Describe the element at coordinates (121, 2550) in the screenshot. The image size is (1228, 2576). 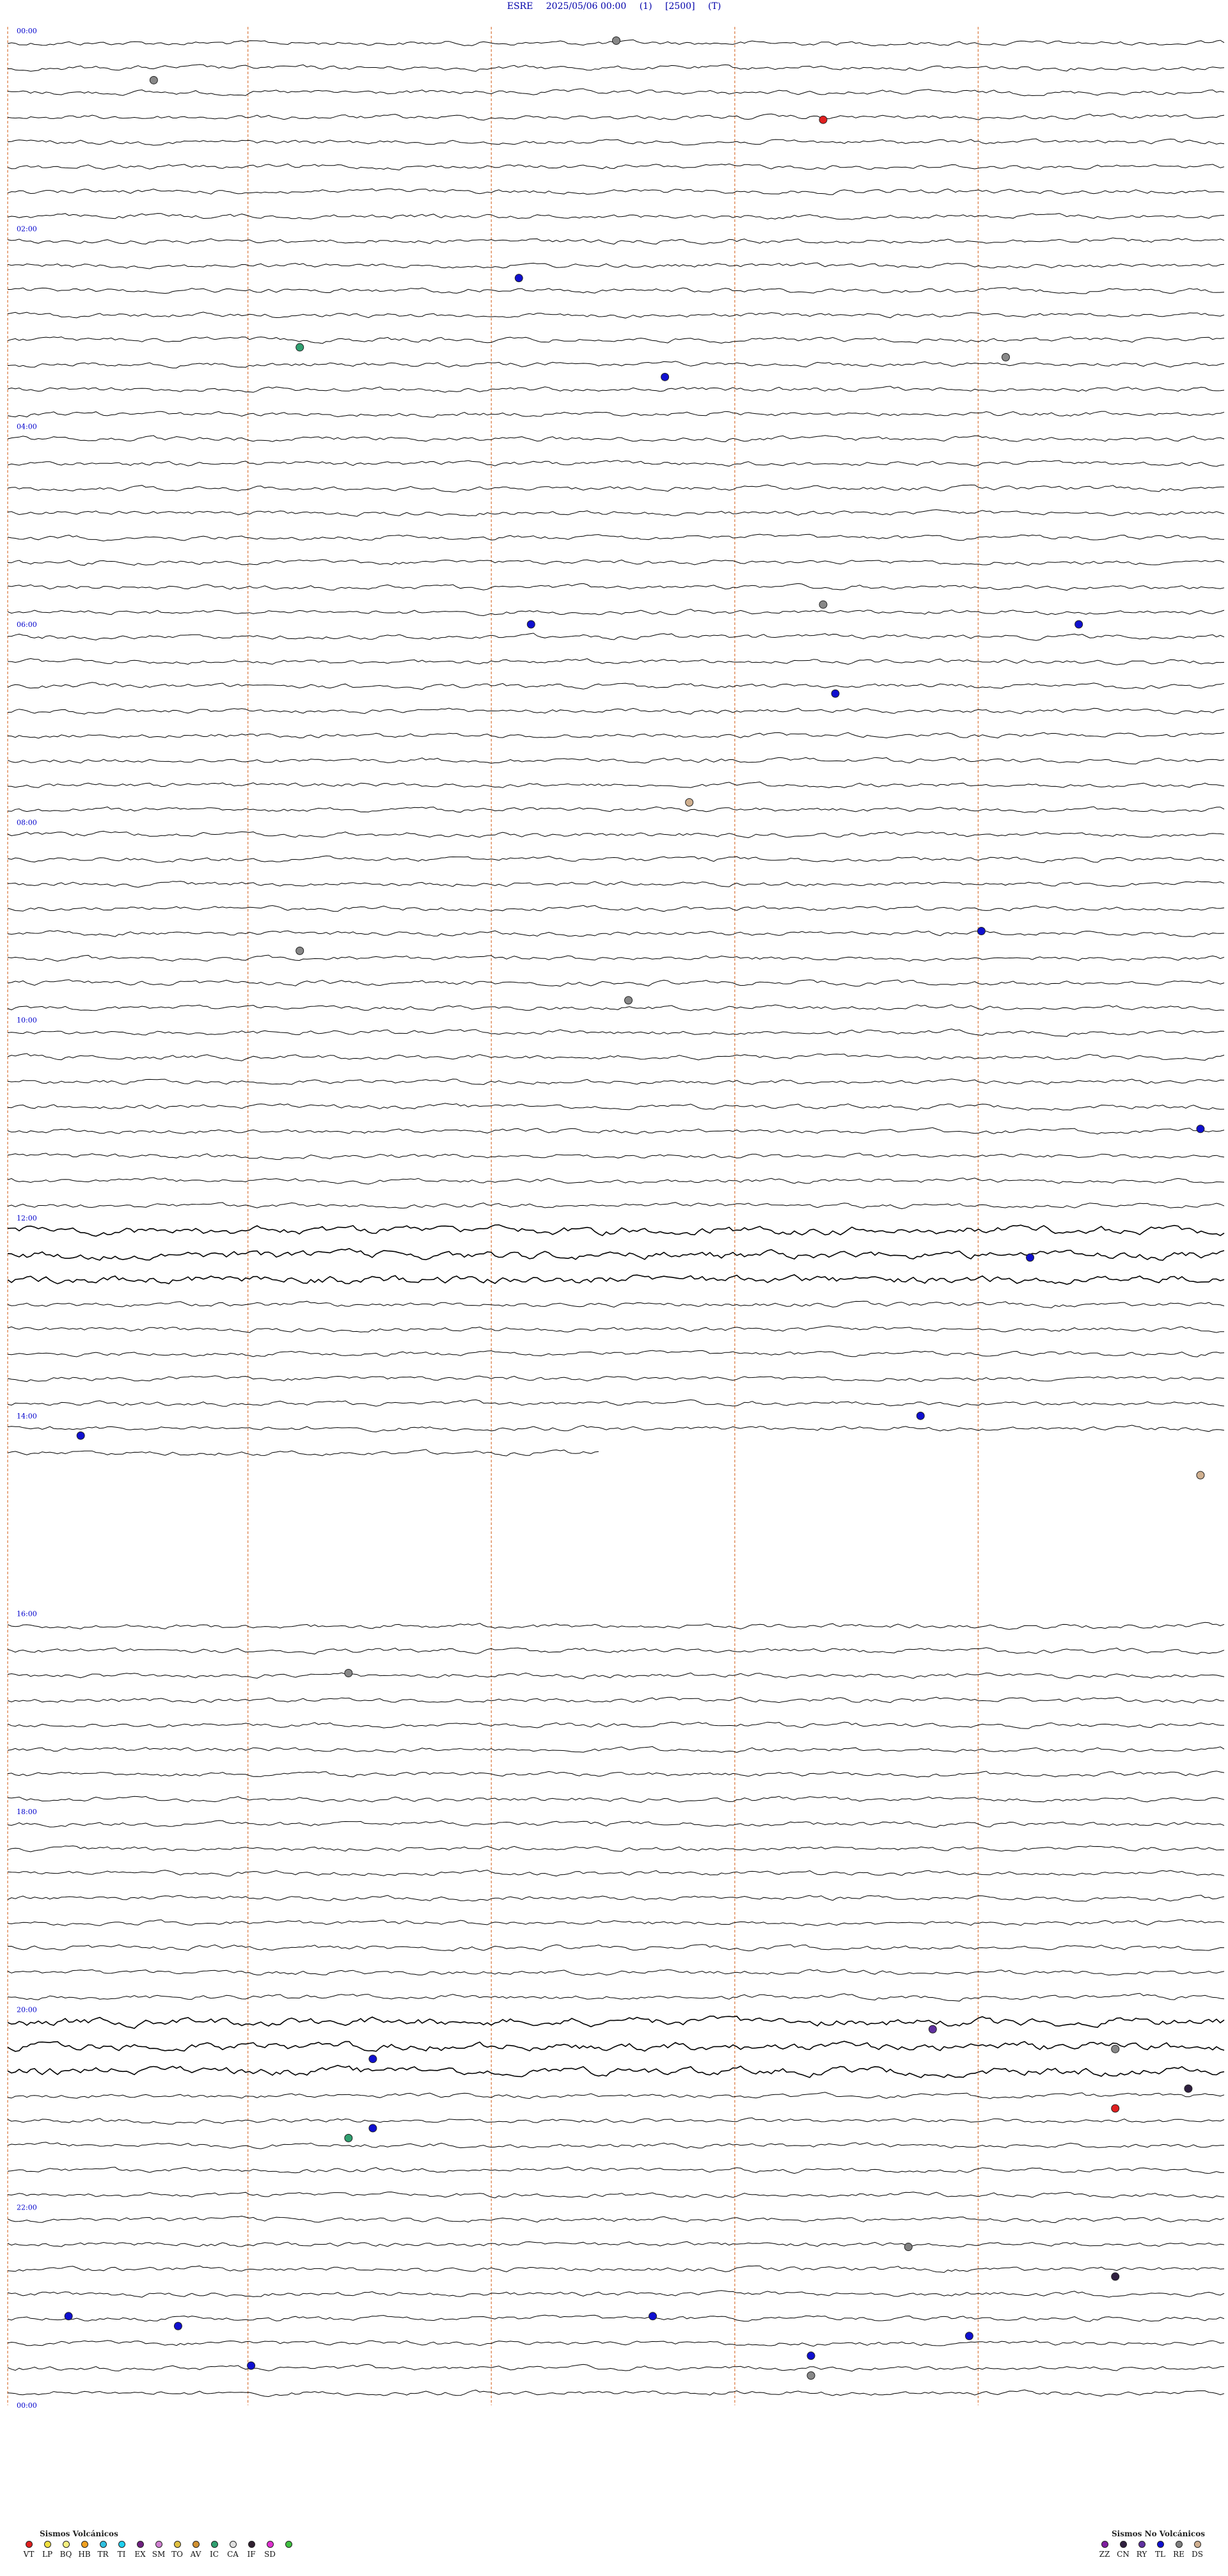
I see `legend-item: TI` at that location.